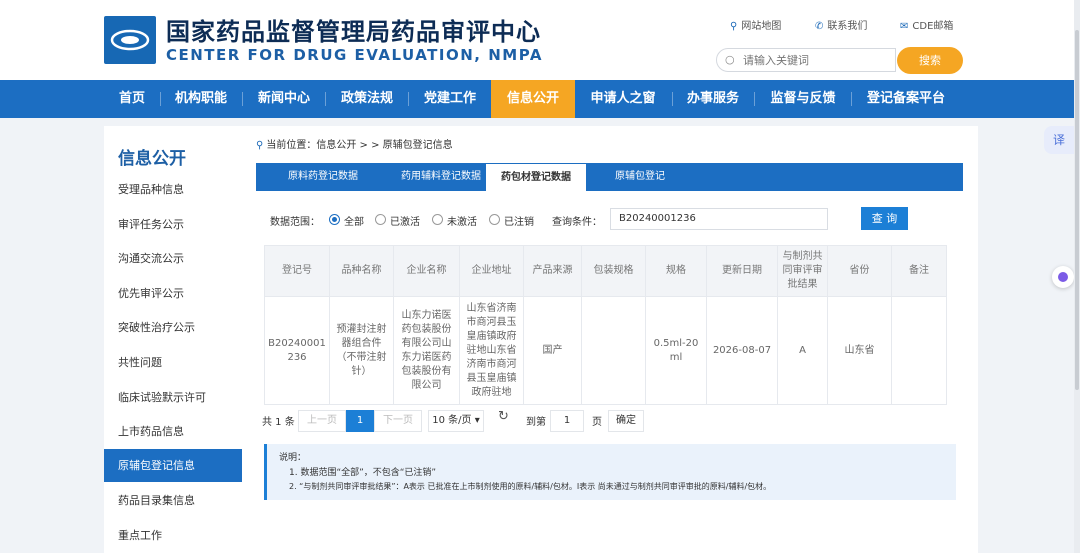 Image resolution: width=1080 pixels, height=553 pixels. What do you see at coordinates (456, 421) in the screenshot?
I see `page-size-select: 10 条/页 ▾` at bounding box center [456, 421].